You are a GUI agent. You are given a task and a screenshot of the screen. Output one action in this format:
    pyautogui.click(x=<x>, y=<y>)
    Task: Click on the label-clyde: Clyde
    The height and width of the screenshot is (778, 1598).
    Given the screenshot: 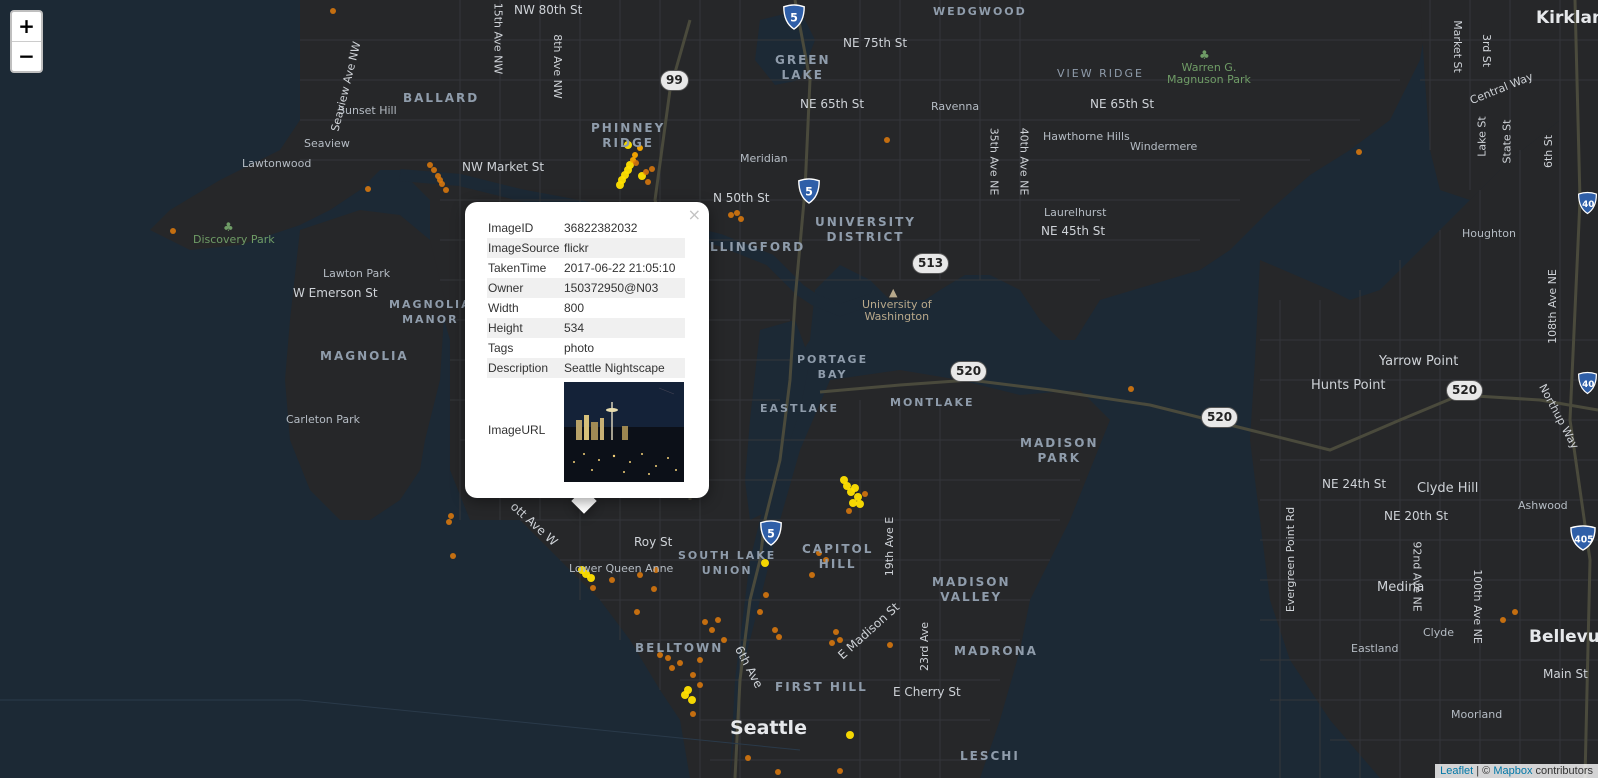 What is the action you would take?
    pyautogui.click(x=1438, y=632)
    